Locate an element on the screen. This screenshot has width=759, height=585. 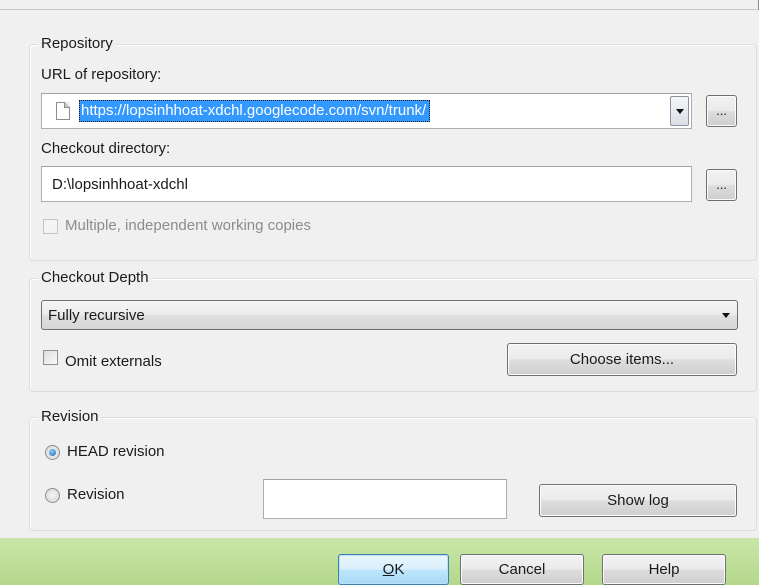
checkout-directory-label: Checkout directory: is located at coordinates (106, 148).